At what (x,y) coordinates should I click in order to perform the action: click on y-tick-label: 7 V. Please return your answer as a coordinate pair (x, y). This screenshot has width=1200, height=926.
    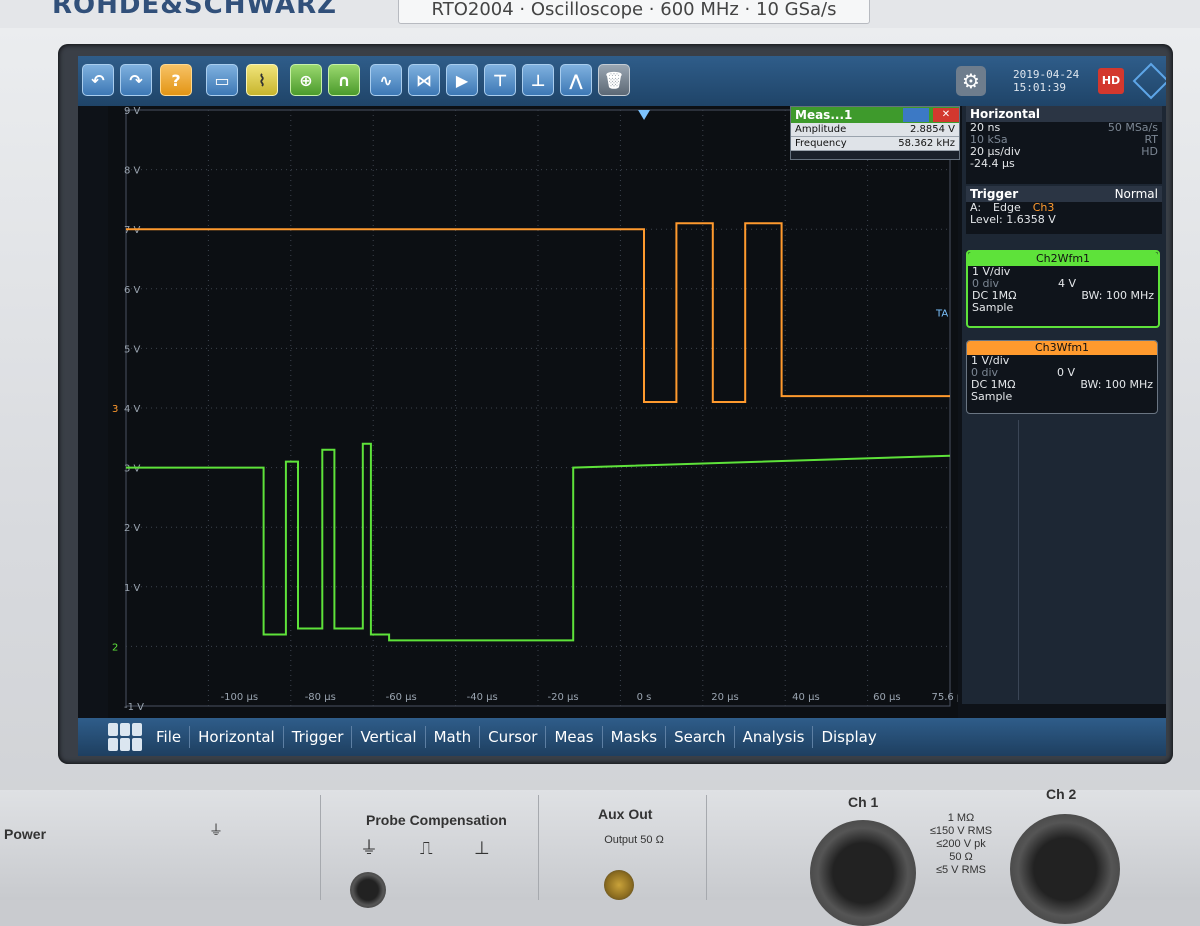
    Looking at the image, I should click on (132, 230).